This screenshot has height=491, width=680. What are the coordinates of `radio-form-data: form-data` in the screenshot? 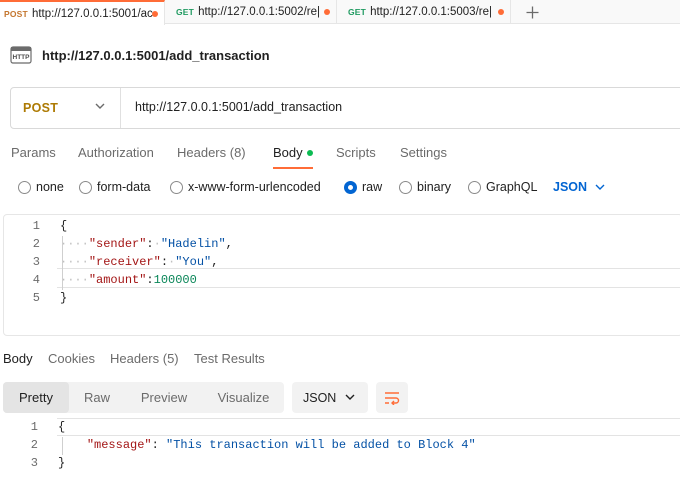 It's located at (115, 187).